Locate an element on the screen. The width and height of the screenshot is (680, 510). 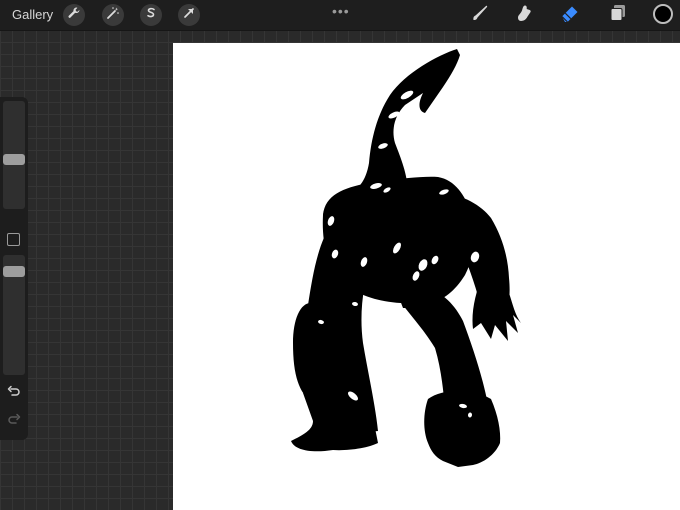
wrench-icon is located at coordinates (74, 15).